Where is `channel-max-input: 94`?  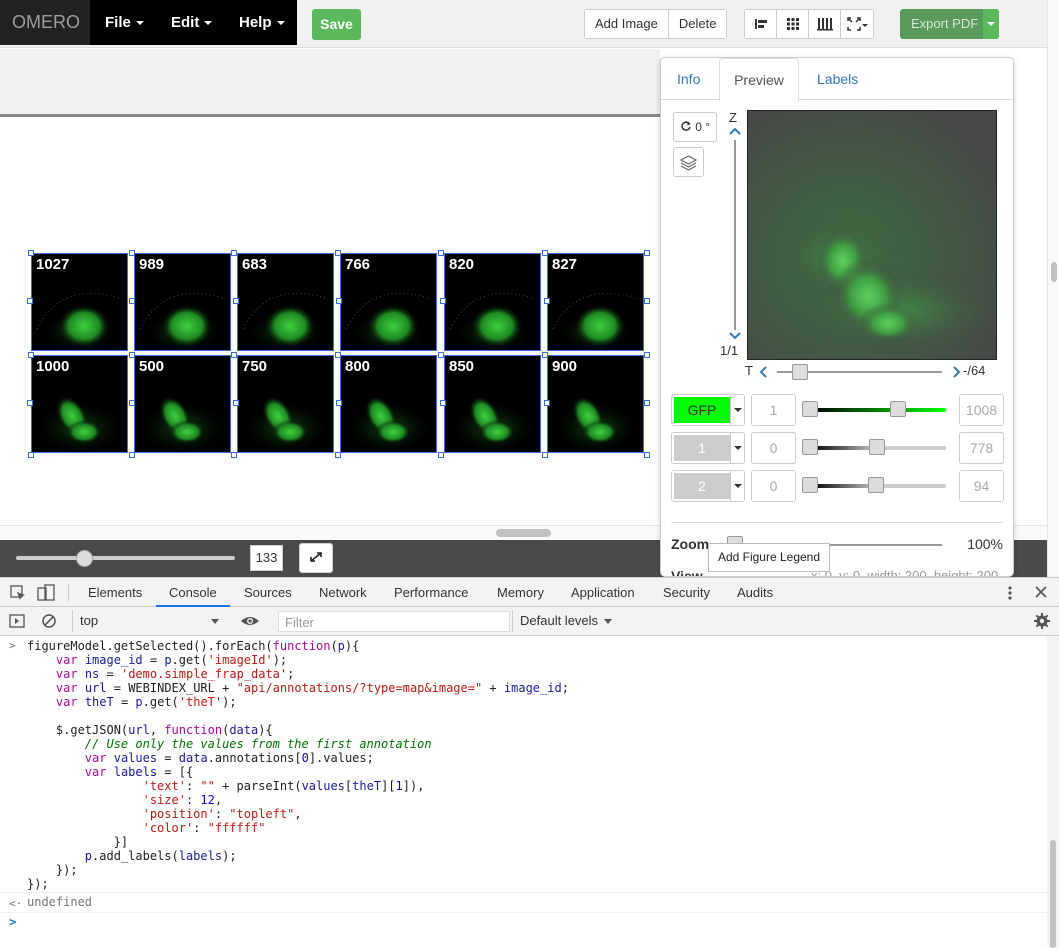
channel-max-input: 94 is located at coordinates (981, 486).